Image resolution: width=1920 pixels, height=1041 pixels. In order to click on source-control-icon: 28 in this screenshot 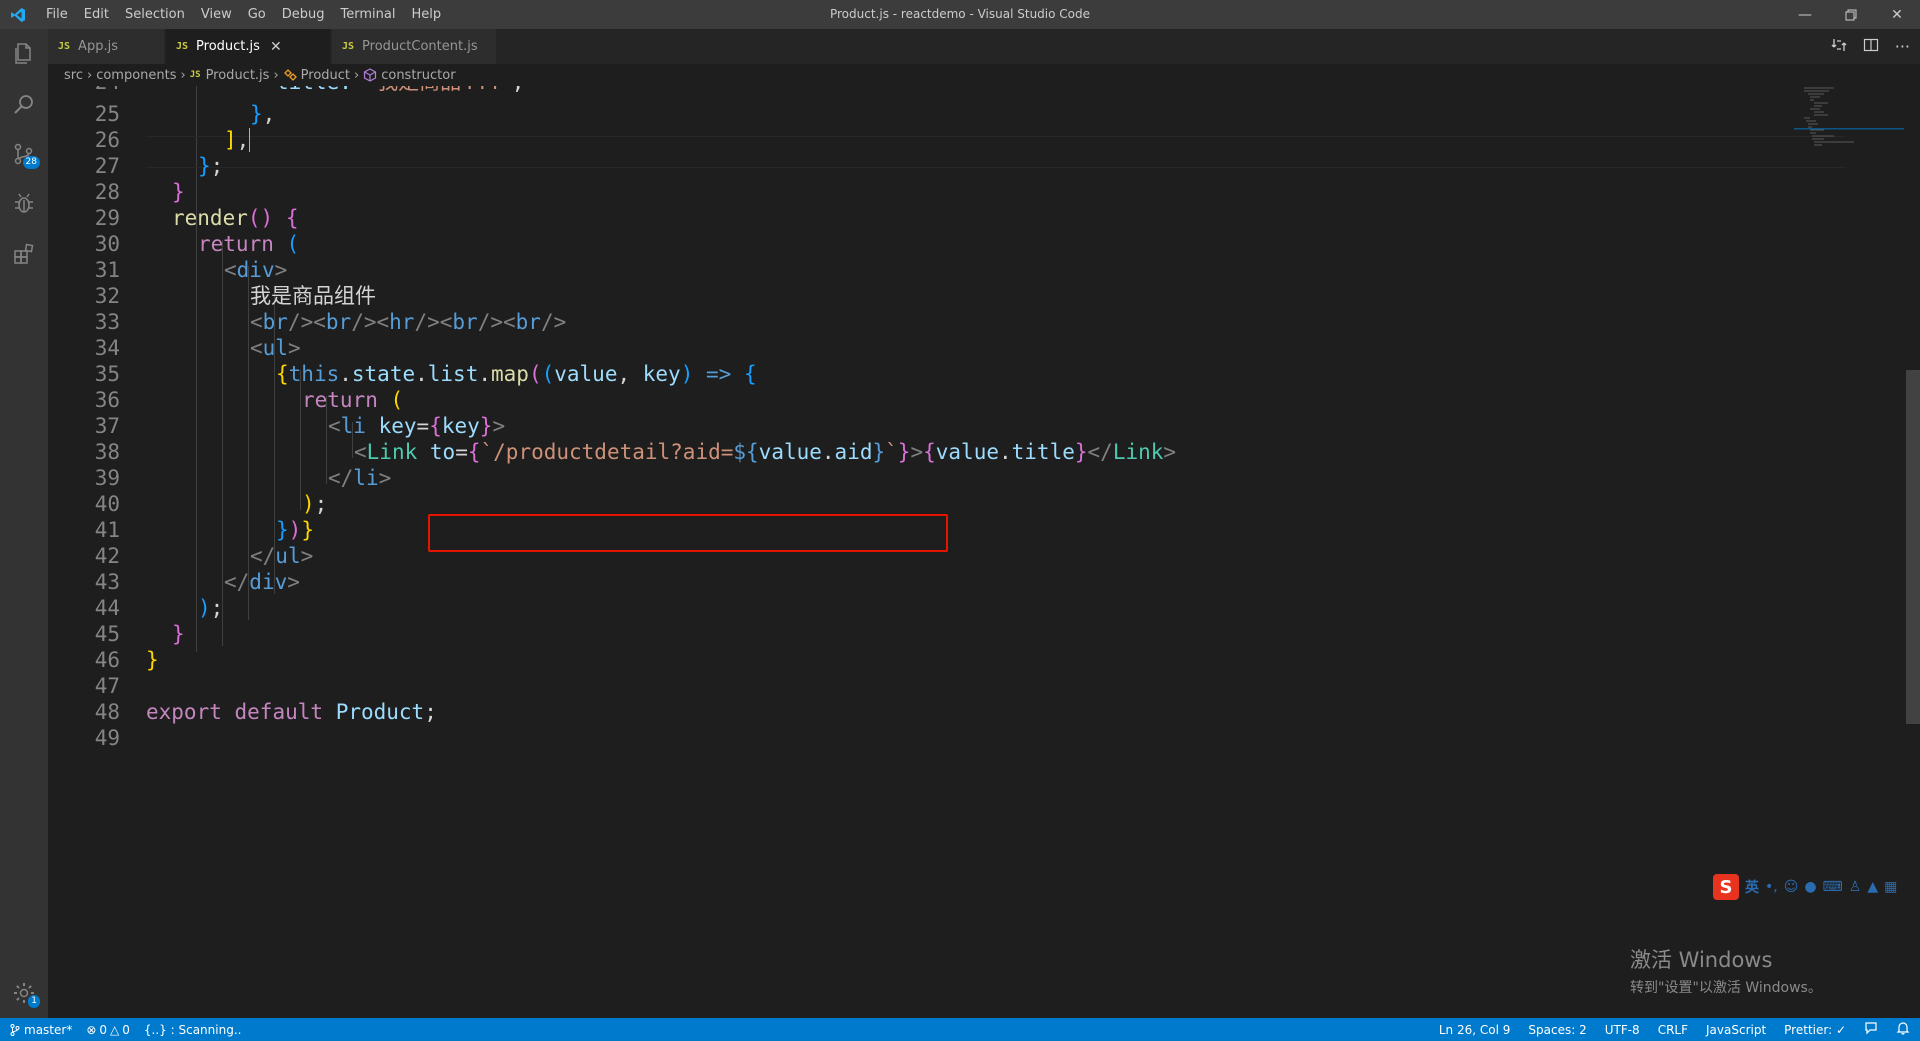, I will do `click(24, 154)`.